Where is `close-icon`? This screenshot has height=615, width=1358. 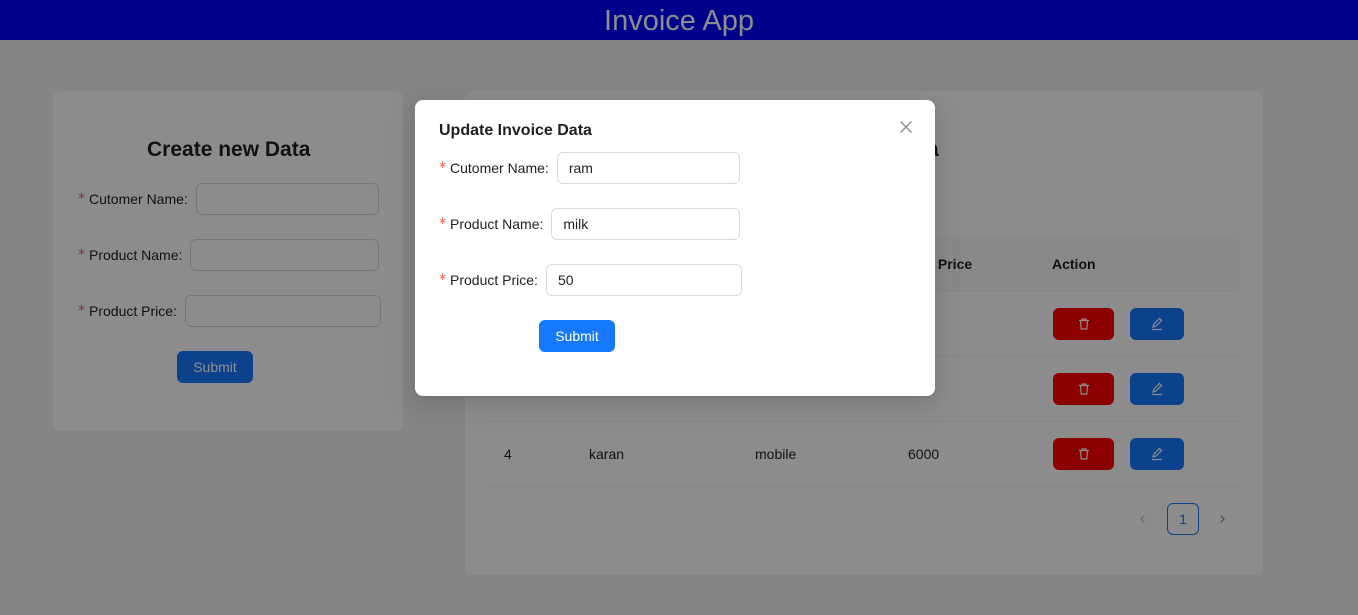
close-icon is located at coordinates (906, 127).